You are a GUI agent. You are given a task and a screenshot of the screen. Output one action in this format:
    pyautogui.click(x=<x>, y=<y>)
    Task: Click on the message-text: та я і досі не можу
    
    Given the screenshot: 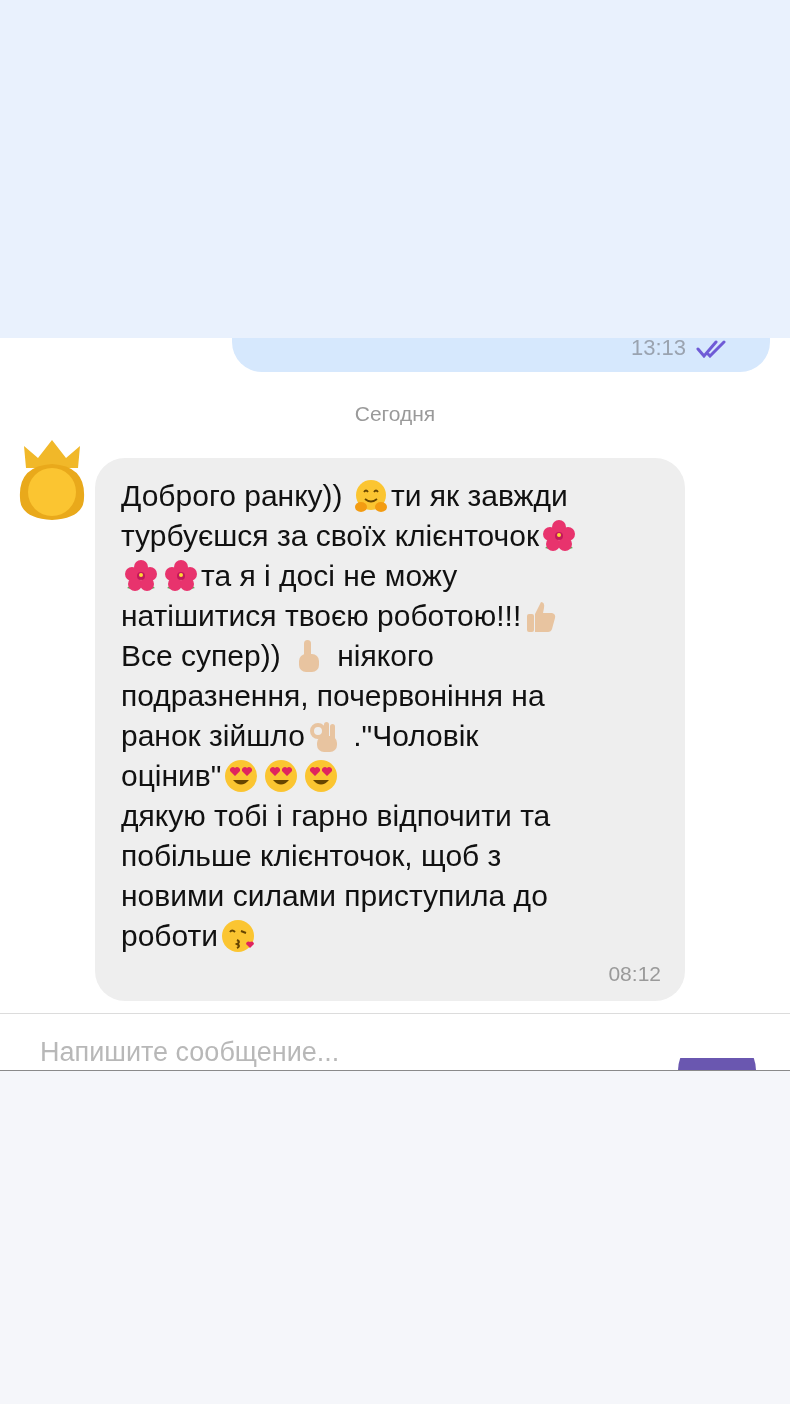 What is the action you would take?
    pyautogui.click(x=329, y=575)
    